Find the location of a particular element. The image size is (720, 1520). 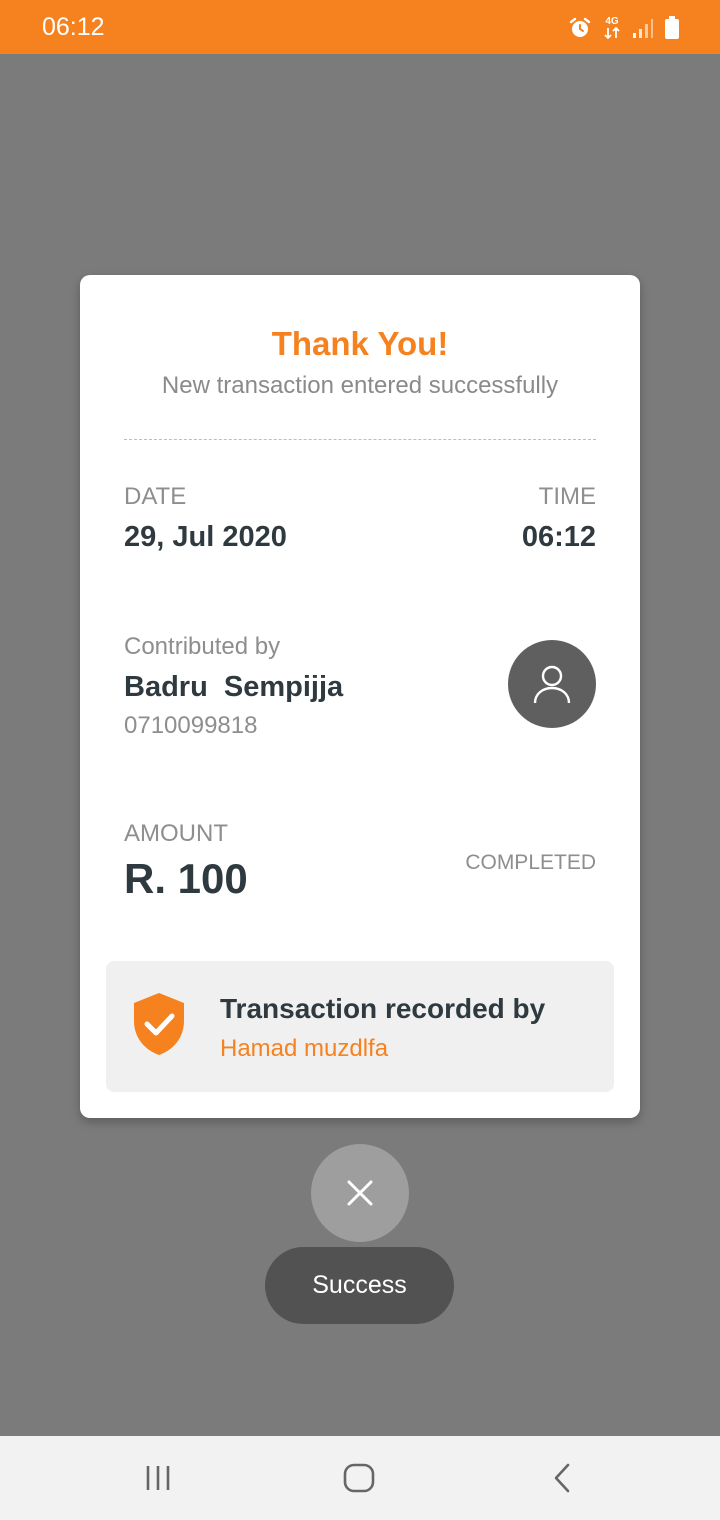

recorded-by-title: Transaction recorded by is located at coordinates (383, 1008).